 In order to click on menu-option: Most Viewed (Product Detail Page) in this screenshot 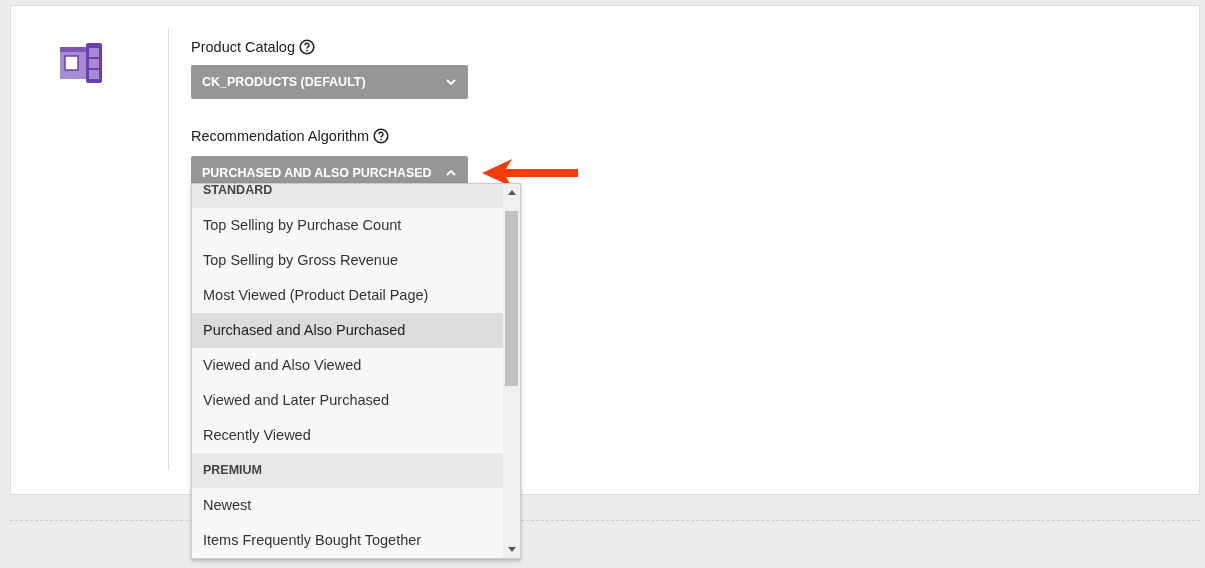, I will do `click(347, 295)`.